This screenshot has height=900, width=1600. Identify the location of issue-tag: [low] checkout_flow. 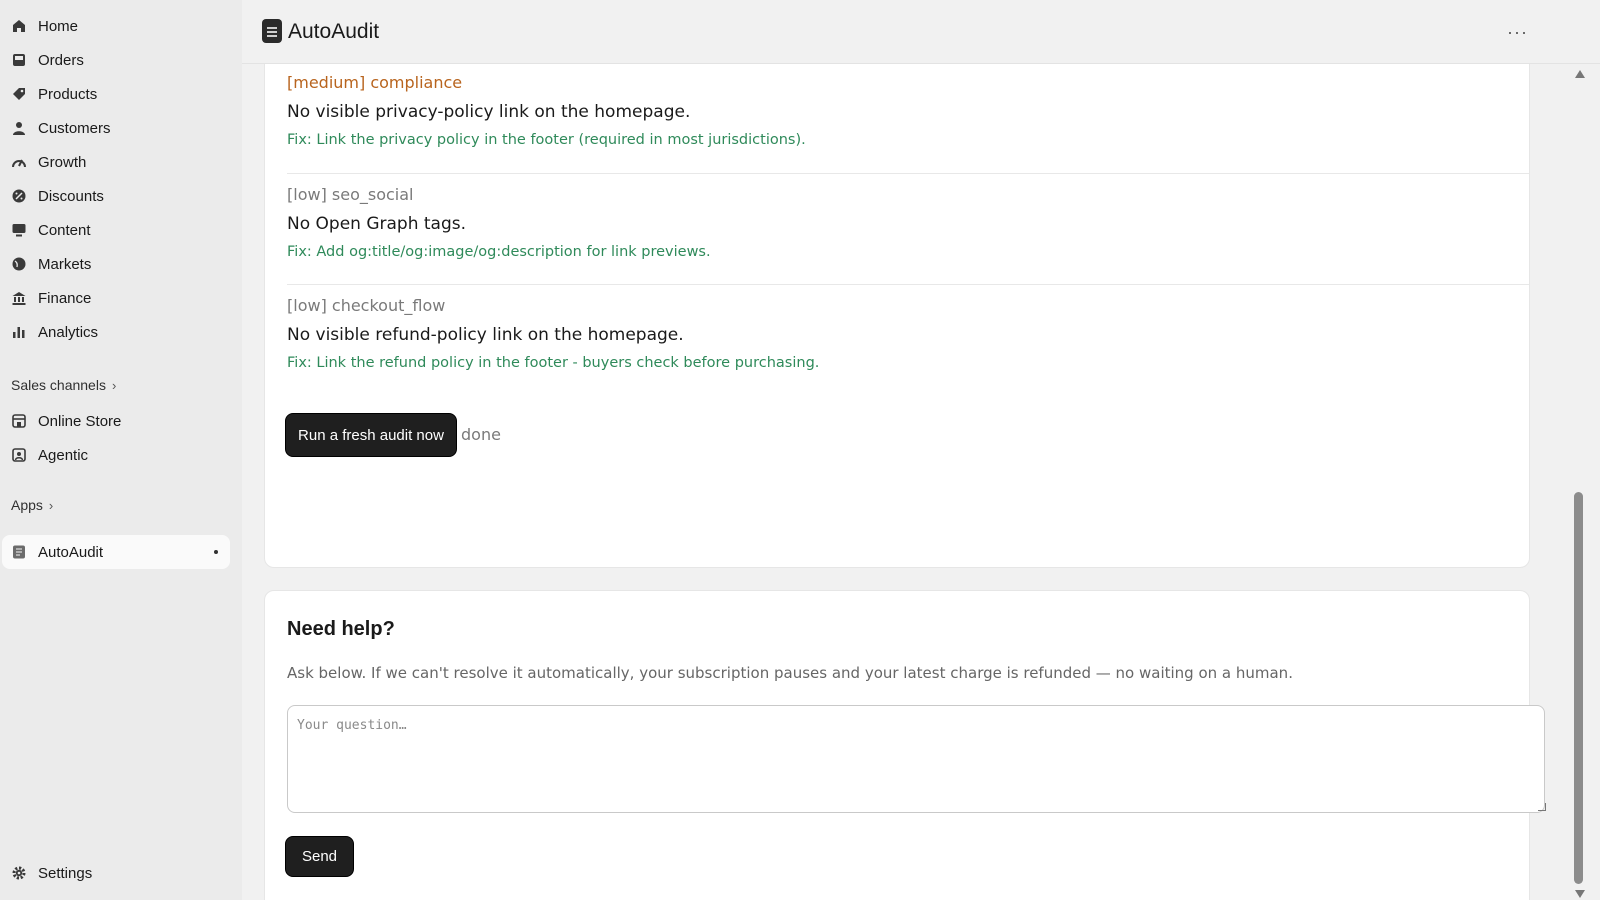
(366, 305).